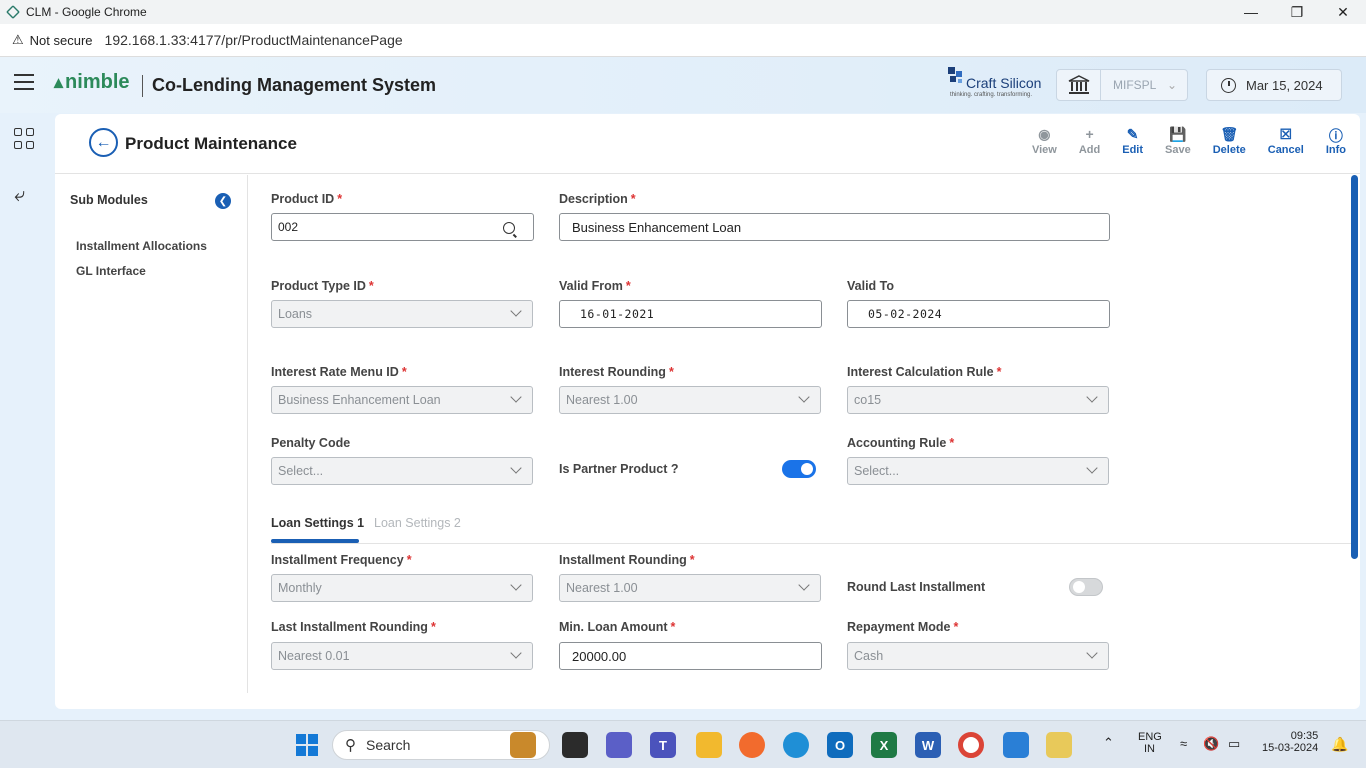 This screenshot has height=768, width=1366. I want to click on product-id-value: 002, so click(288, 227).